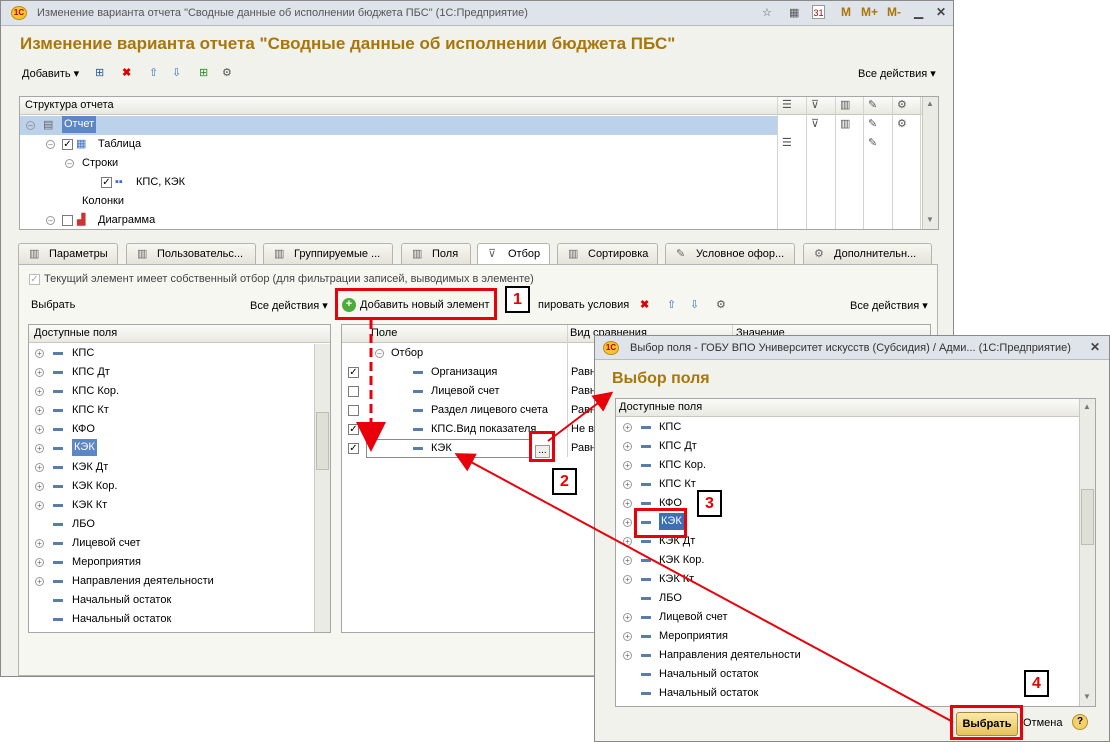  What do you see at coordinates (580, 416) in the screenshot?
I see `arrow-to-dialog` at bounding box center [580, 416].